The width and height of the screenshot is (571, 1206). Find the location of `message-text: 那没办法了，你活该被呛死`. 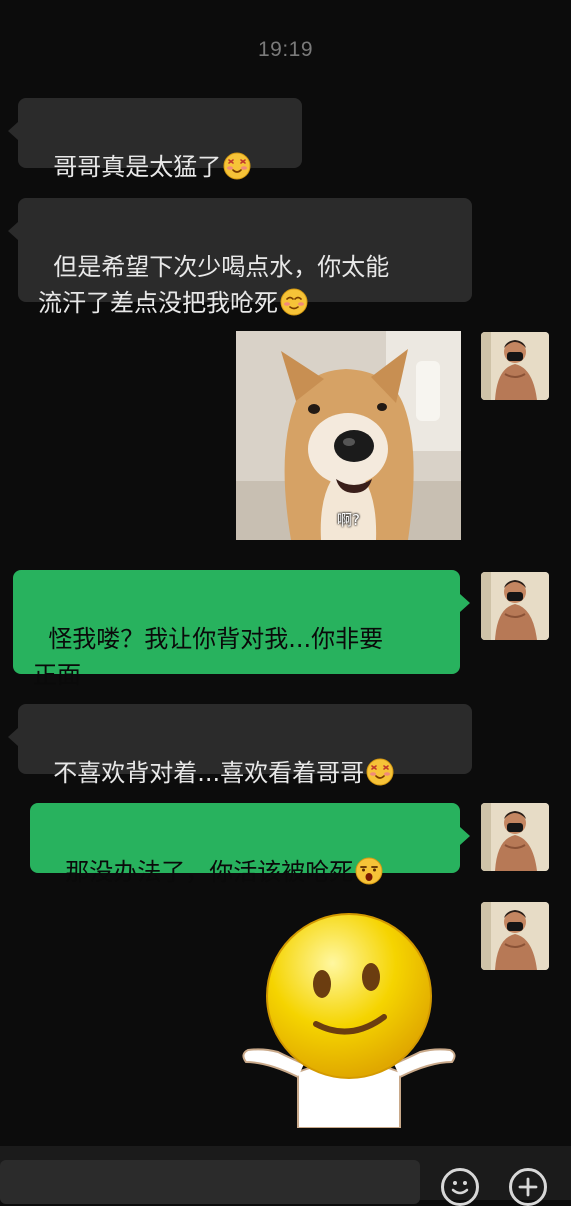

message-text: 那没办法了，你活该被呛死 is located at coordinates (209, 872).